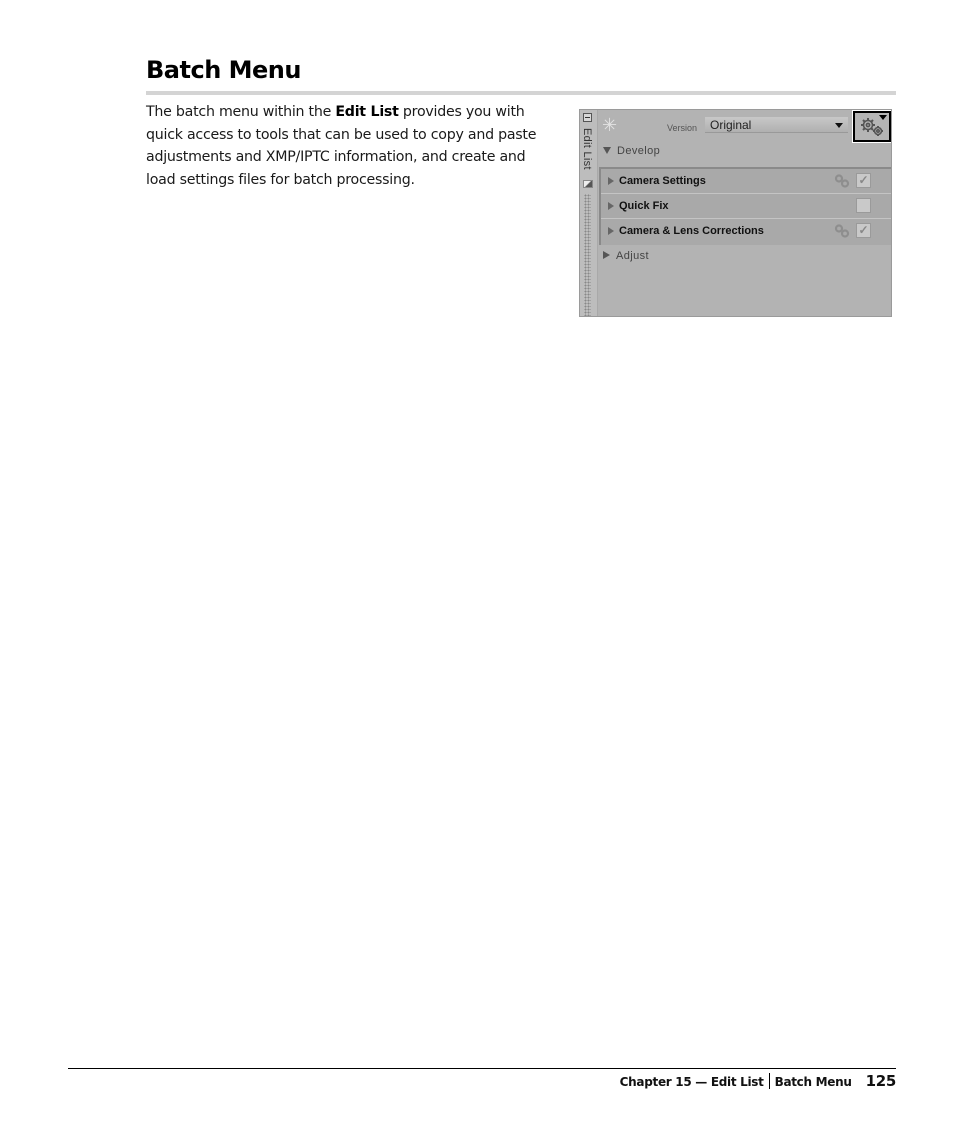  I want to click on chevron-down-icon, so click(883, 117).